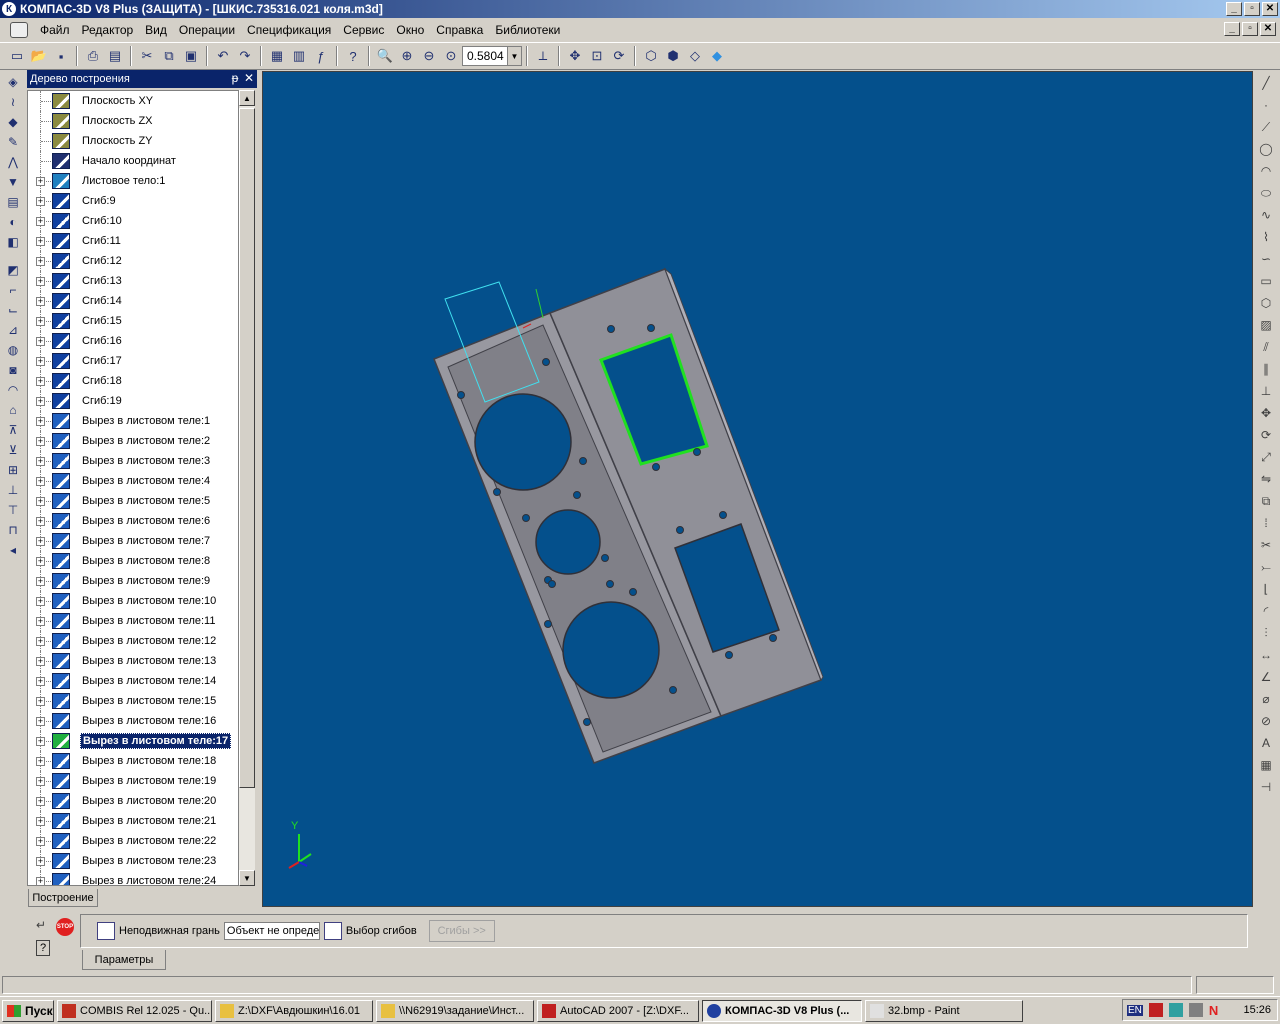 The width and height of the screenshot is (1280, 1024). I want to click on menu-service: Сервис, so click(363, 30).